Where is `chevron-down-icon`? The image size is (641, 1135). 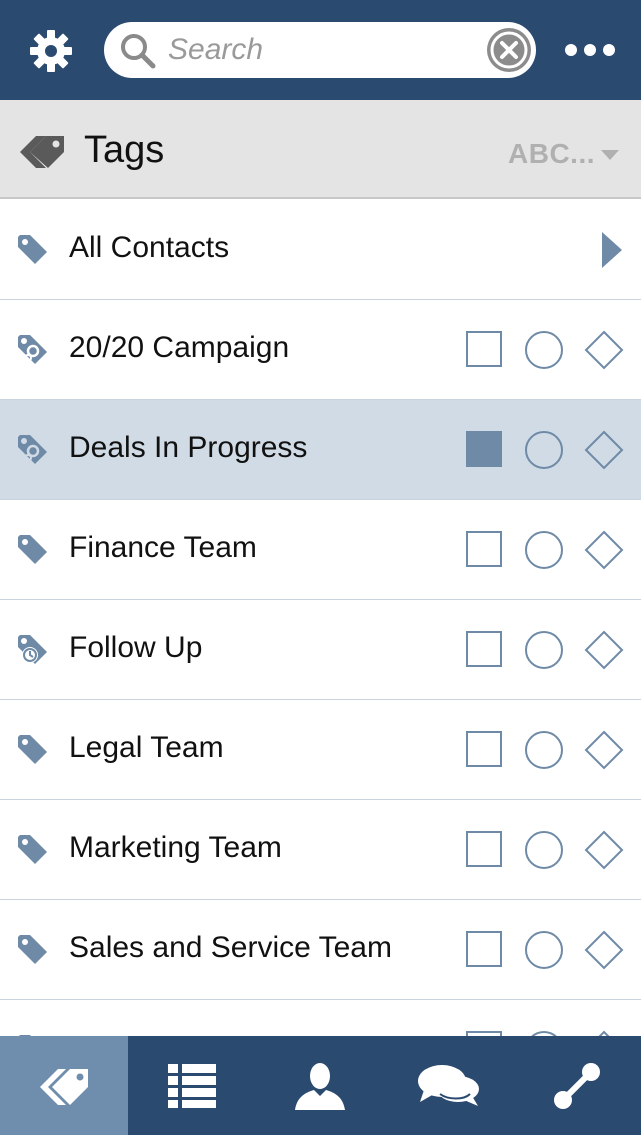
chevron-down-icon is located at coordinates (610, 155).